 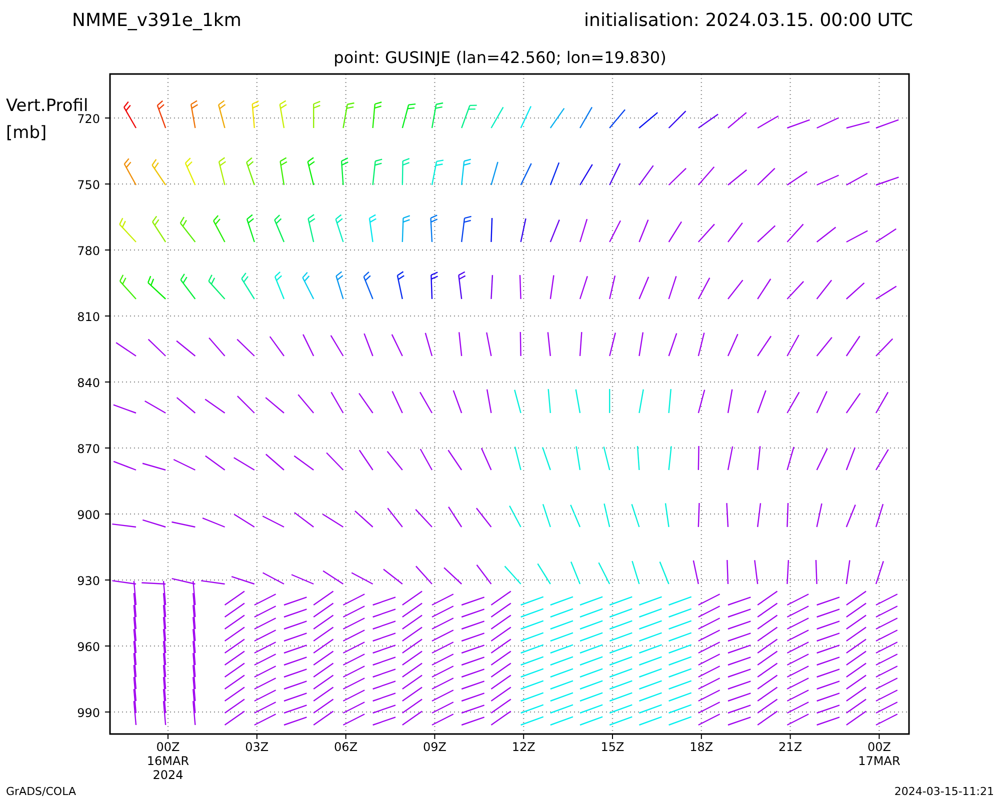 What do you see at coordinates (346, 747) in the screenshot?
I see `x-tick-label: 06Z` at bounding box center [346, 747].